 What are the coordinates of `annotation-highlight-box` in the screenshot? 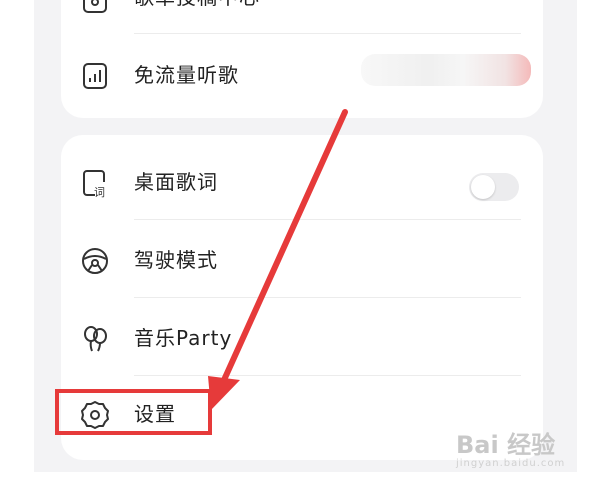 It's located at (133, 412).